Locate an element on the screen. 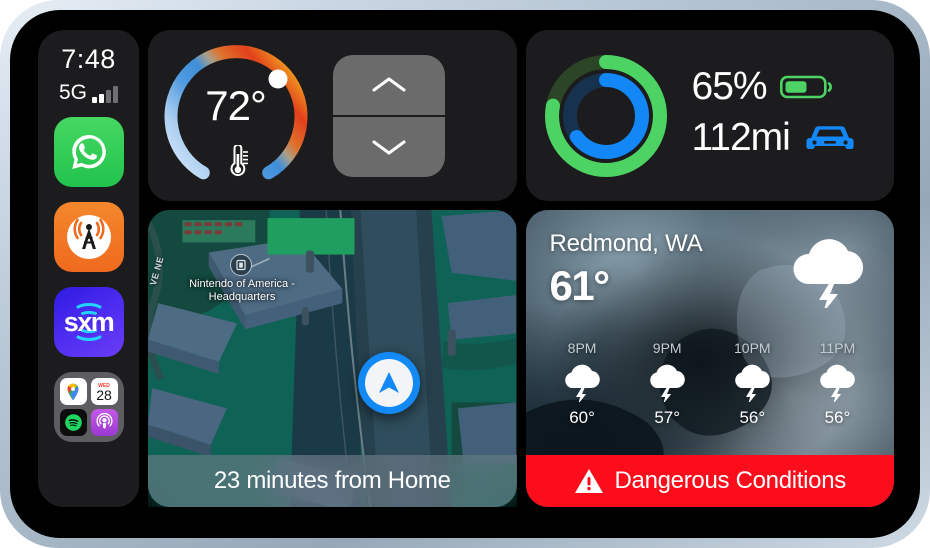 This screenshot has height=548, width=930. ev-status-widget: 65% 112mi is located at coordinates (709, 115).